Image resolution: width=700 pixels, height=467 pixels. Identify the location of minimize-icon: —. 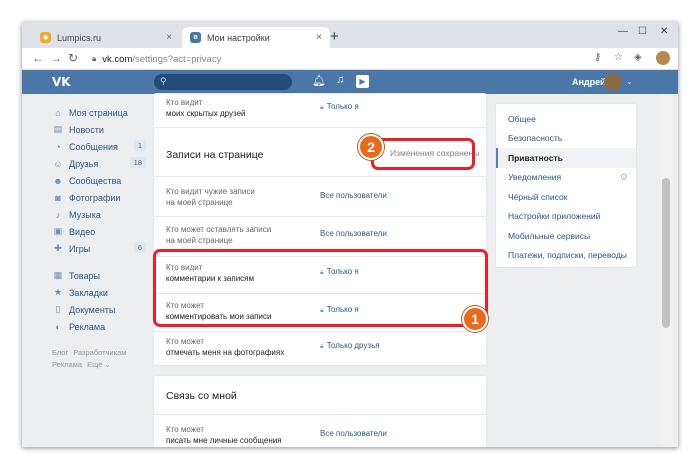
(623, 31).